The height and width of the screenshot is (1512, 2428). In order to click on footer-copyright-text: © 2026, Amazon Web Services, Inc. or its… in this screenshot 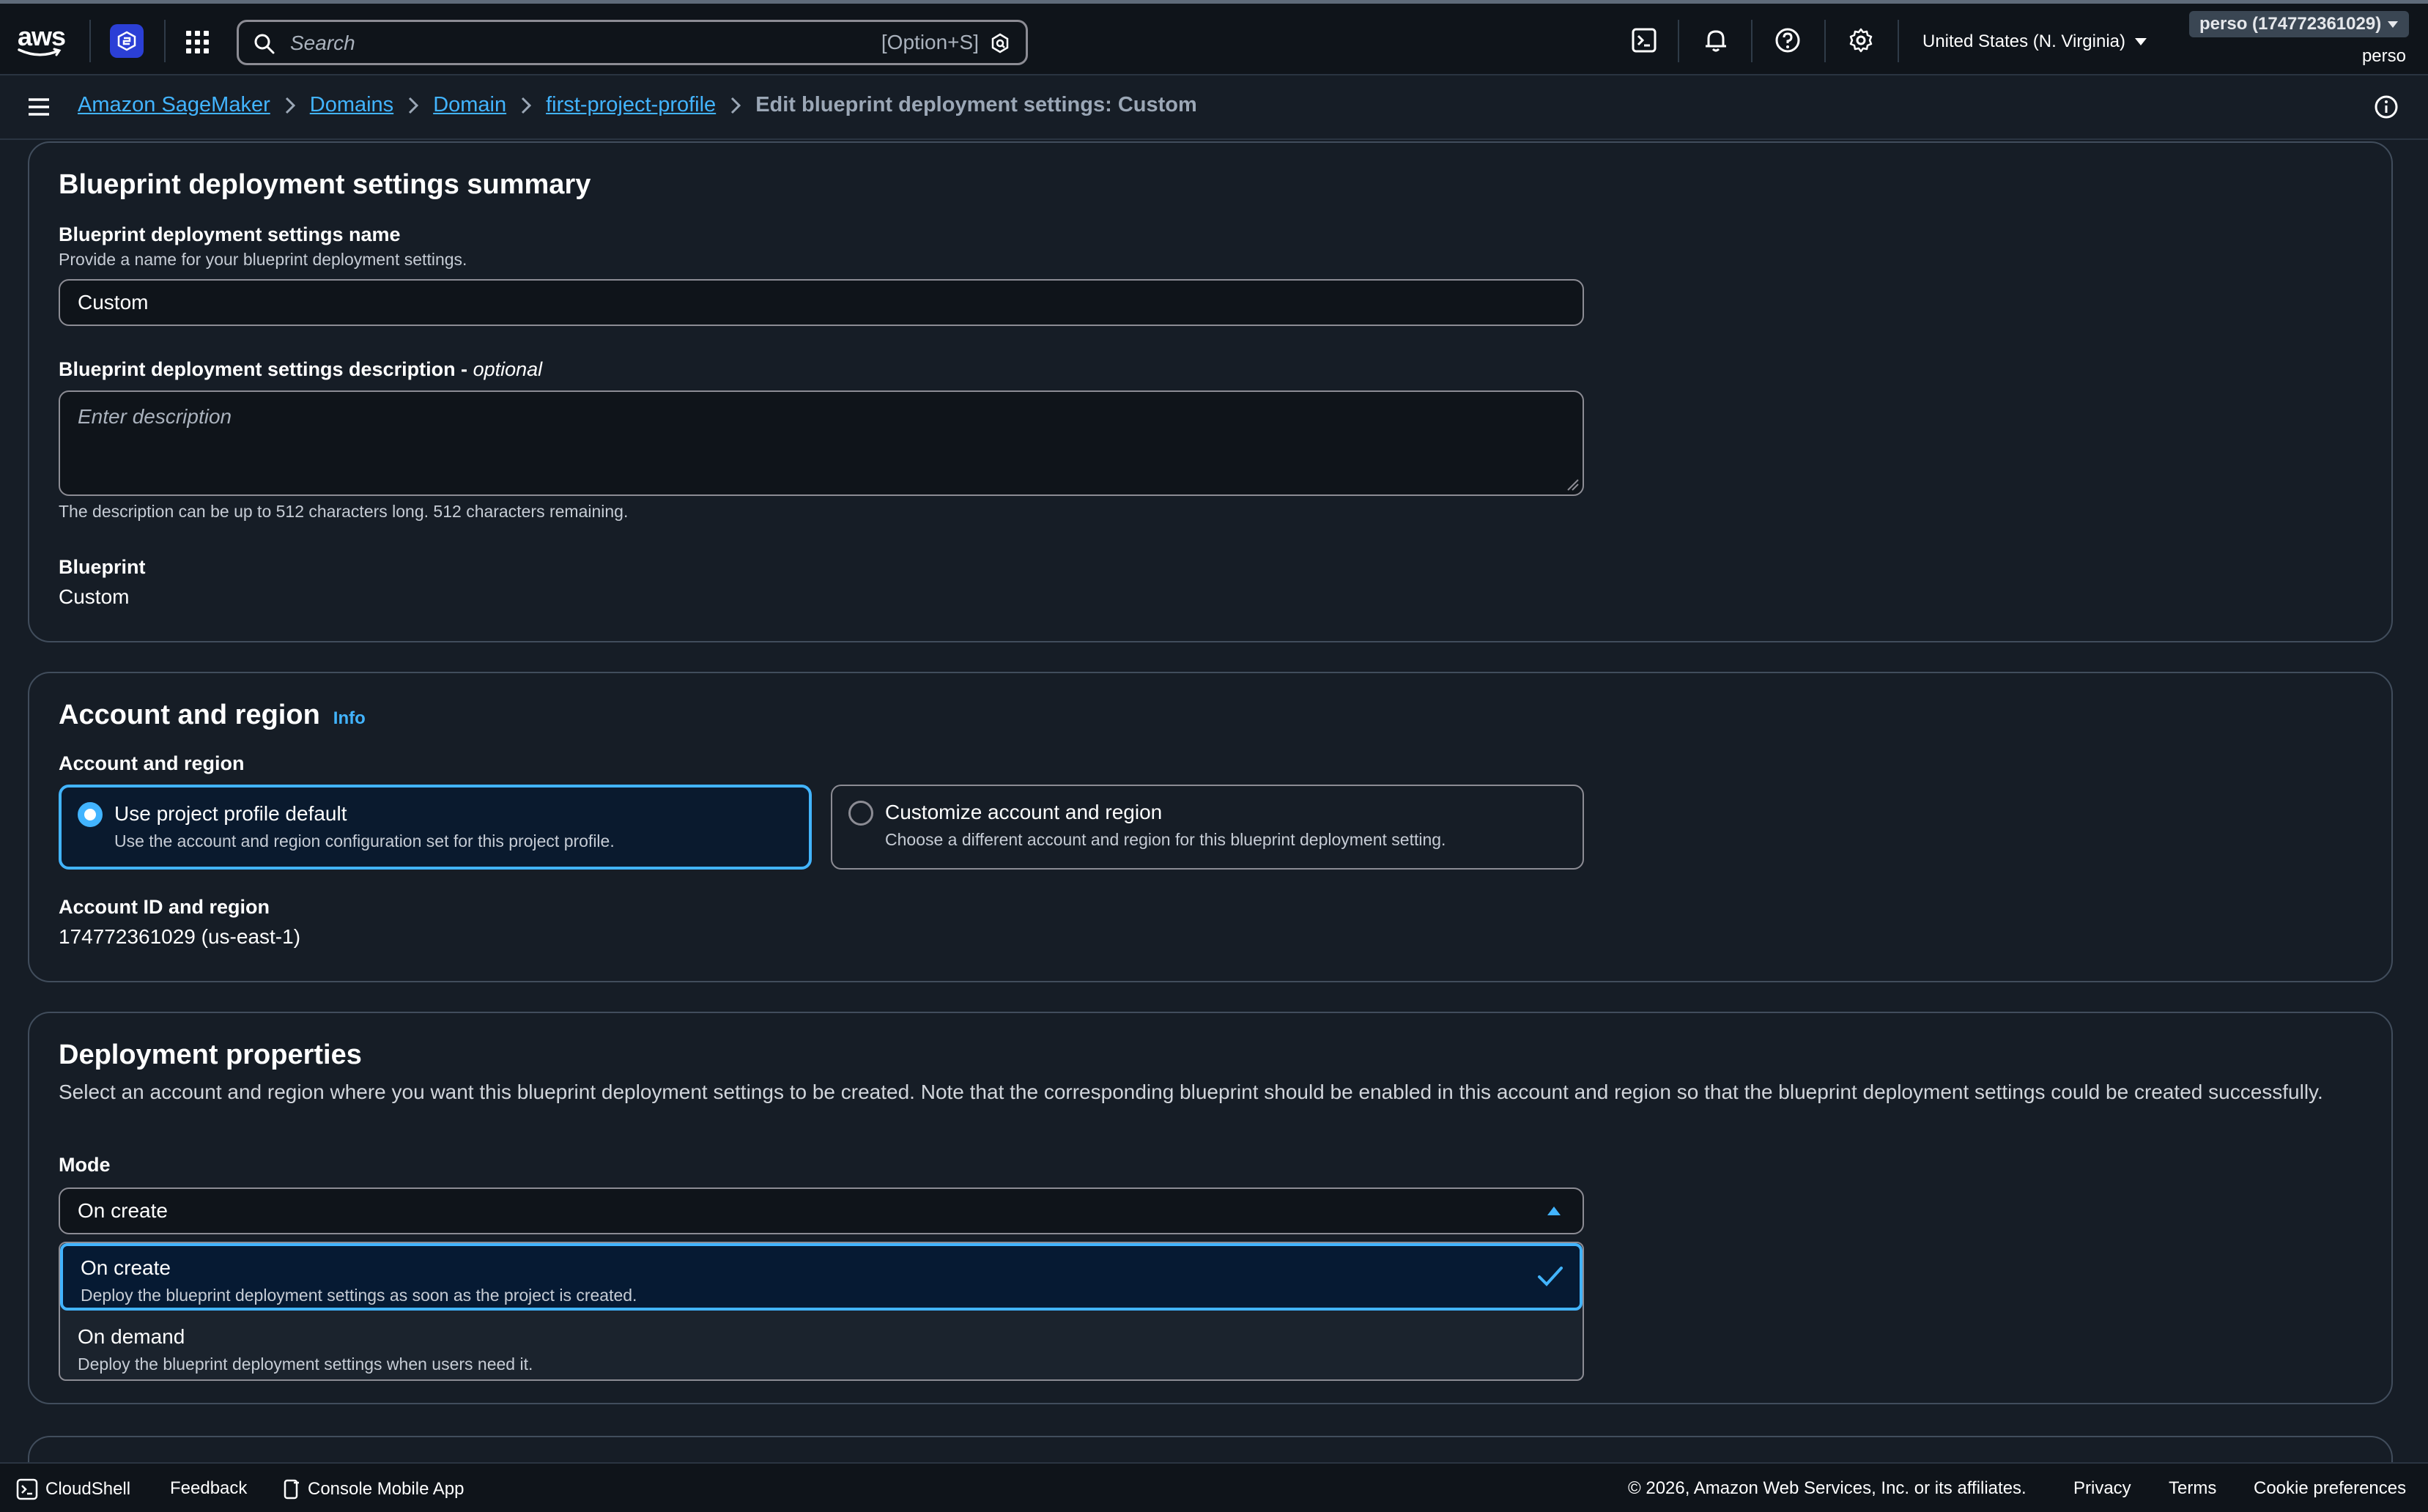, I will do `click(1828, 1488)`.